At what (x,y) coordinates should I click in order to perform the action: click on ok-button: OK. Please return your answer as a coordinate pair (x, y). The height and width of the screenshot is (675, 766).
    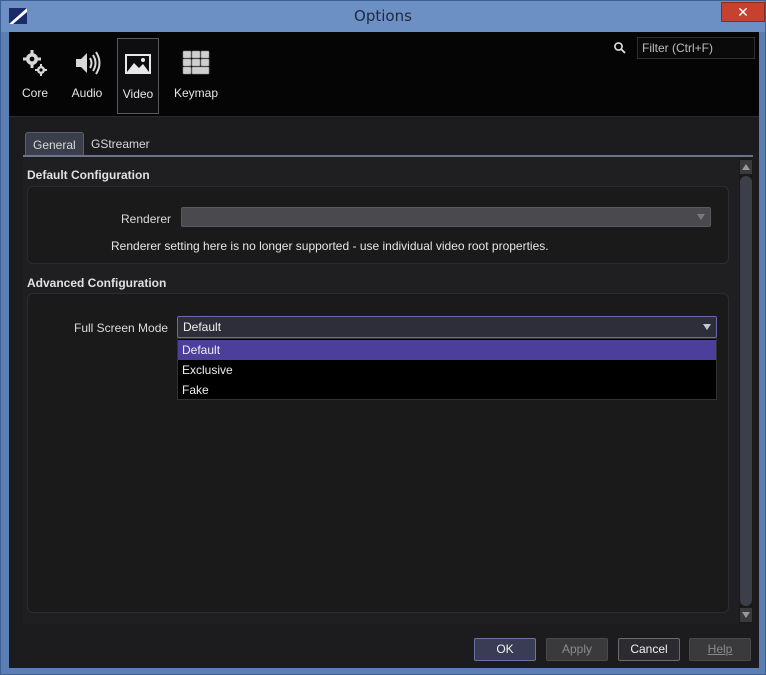
    Looking at the image, I should click on (505, 649).